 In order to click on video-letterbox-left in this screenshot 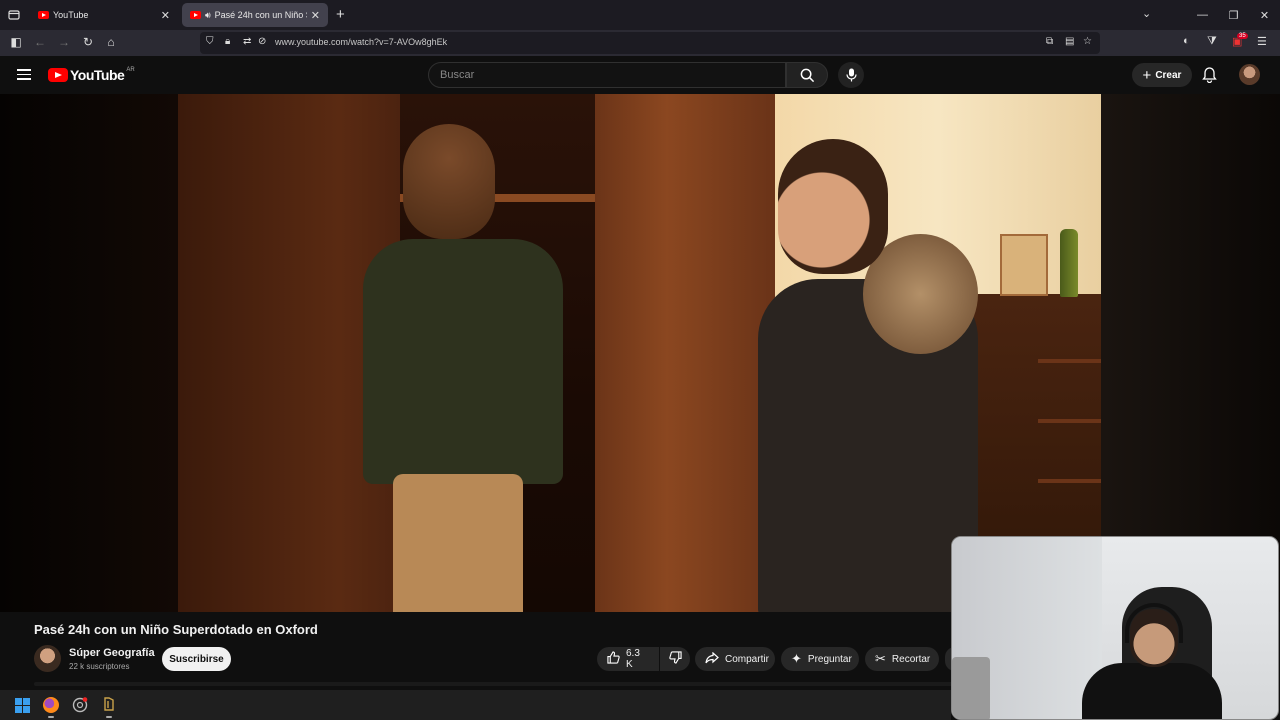, I will do `click(89, 353)`.